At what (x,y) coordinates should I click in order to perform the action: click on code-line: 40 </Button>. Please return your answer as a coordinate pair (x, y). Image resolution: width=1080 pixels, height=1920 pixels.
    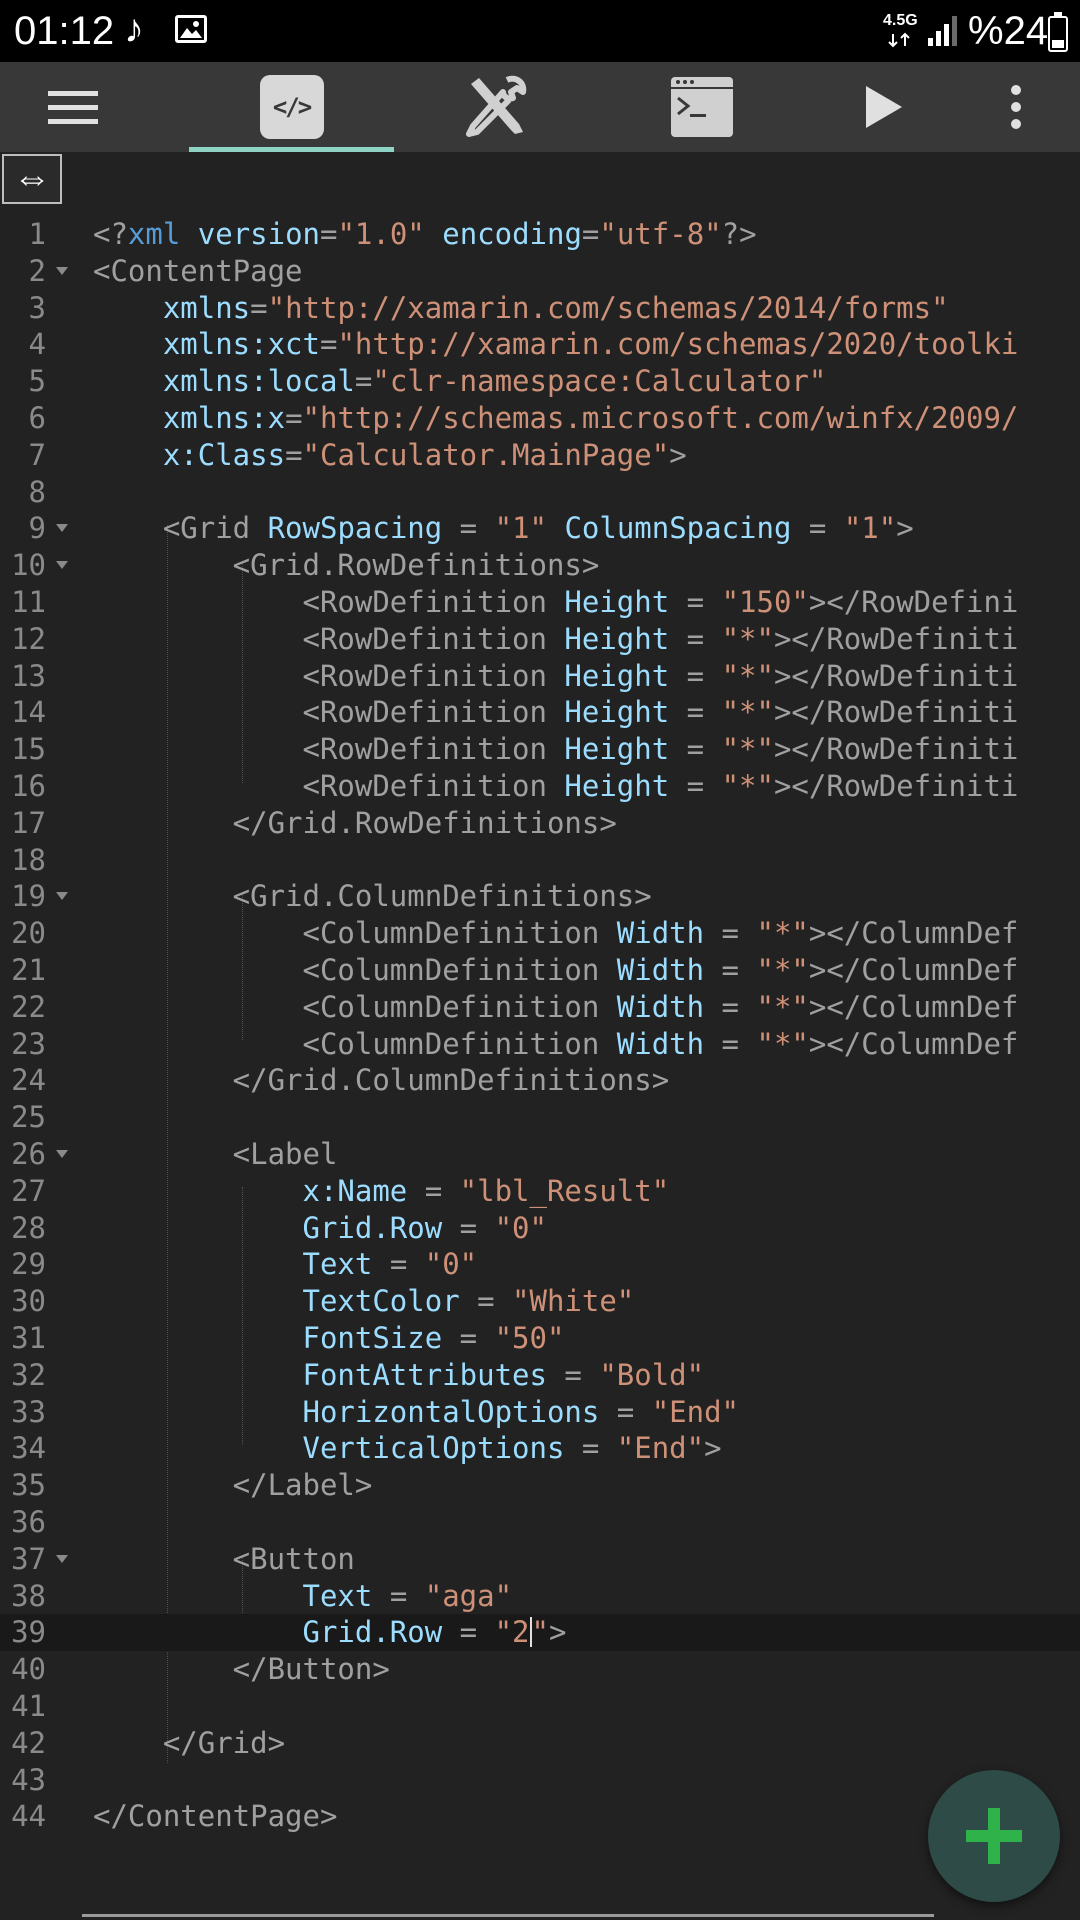
    Looking at the image, I should click on (540, 1669).